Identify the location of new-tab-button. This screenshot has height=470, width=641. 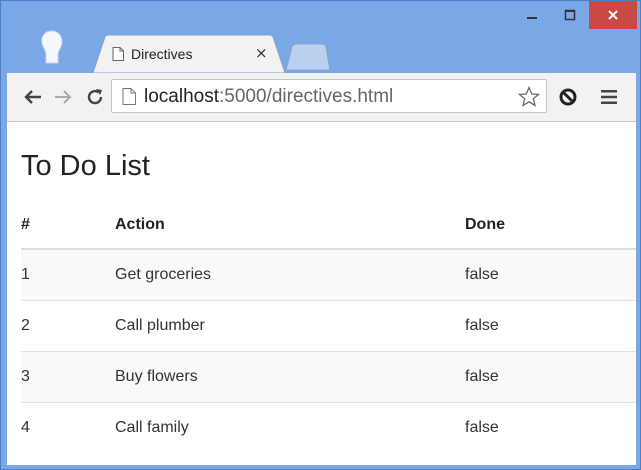
(308, 57).